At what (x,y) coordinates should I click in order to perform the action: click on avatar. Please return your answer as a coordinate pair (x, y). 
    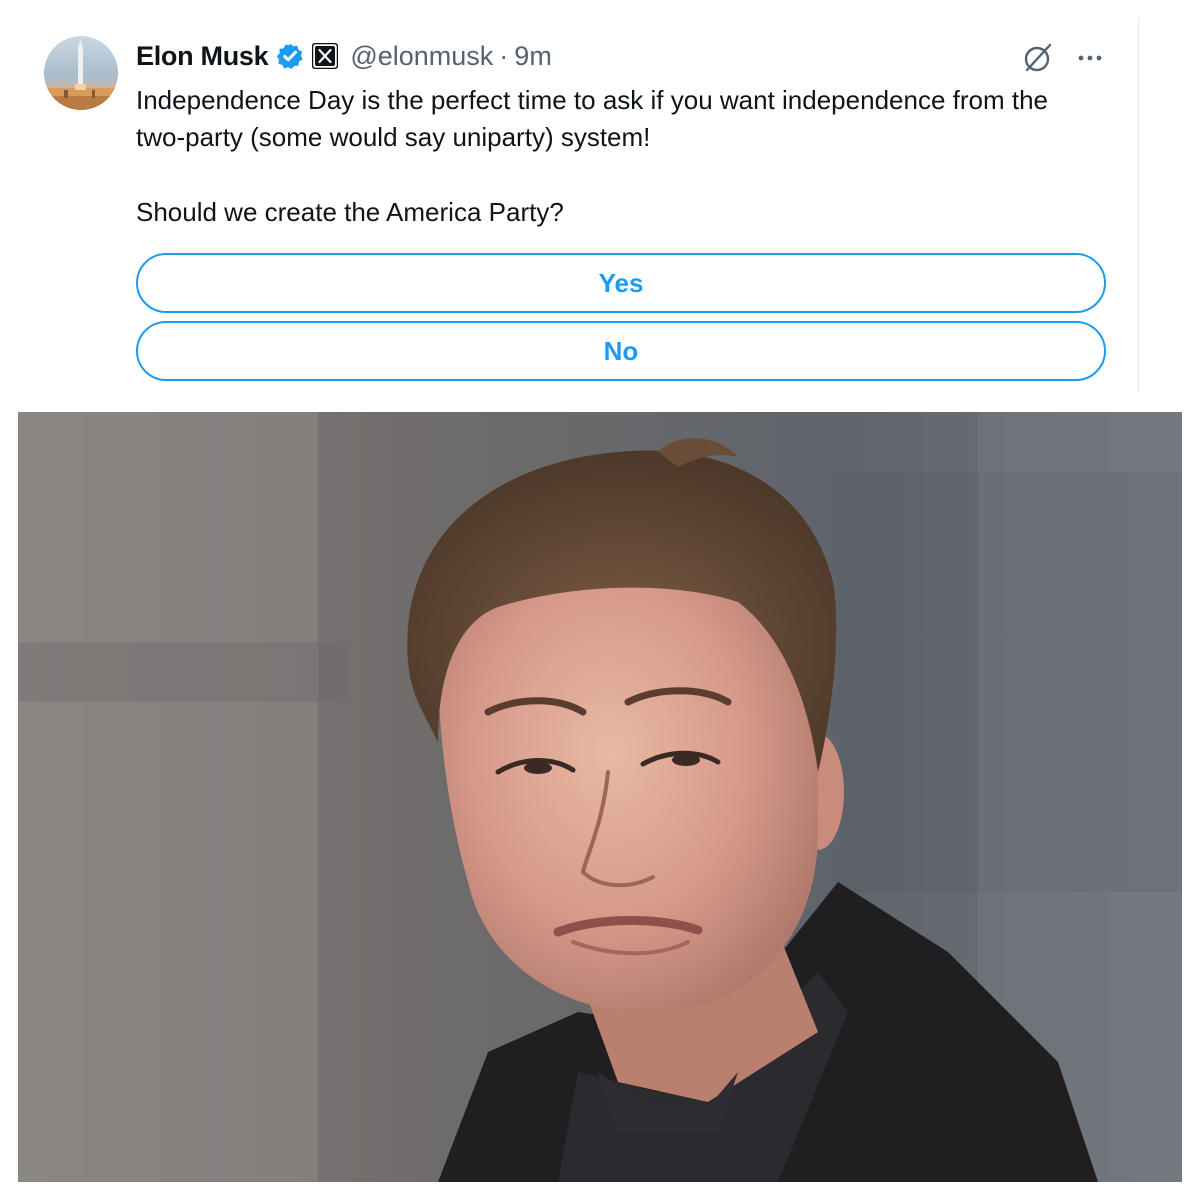
    Looking at the image, I should click on (81, 73).